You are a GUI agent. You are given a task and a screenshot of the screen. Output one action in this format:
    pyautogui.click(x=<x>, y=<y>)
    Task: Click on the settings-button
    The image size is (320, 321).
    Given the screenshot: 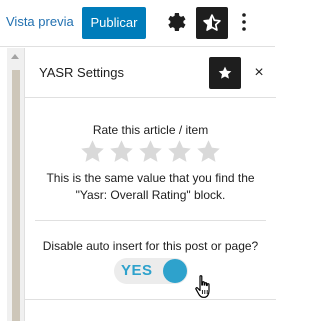 What is the action you would take?
    pyautogui.click(x=176, y=22)
    